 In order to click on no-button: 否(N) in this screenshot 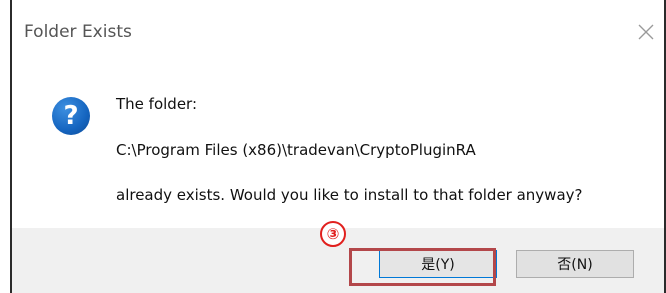, I will do `click(575, 264)`.